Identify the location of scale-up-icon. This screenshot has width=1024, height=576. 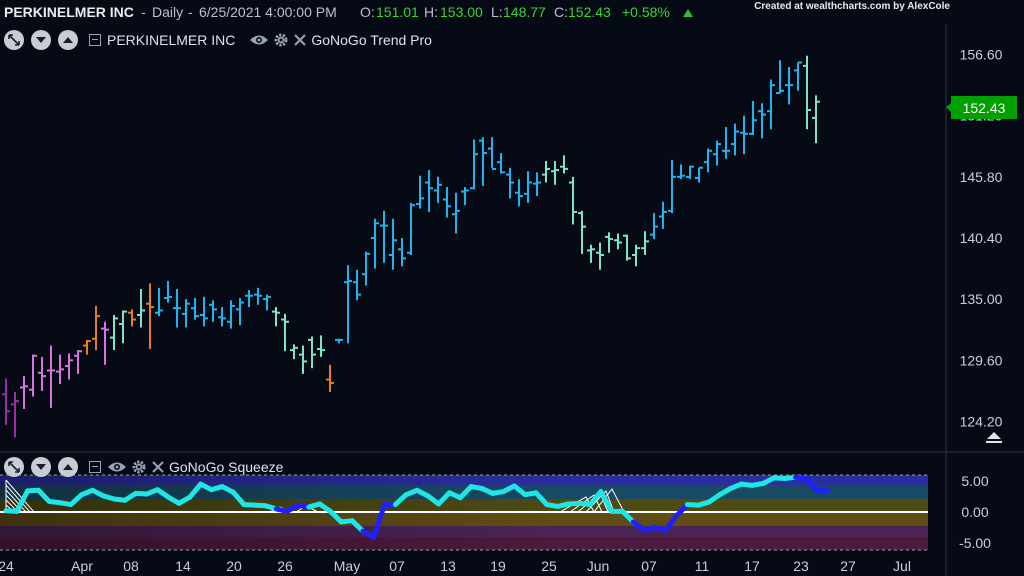
(994, 435).